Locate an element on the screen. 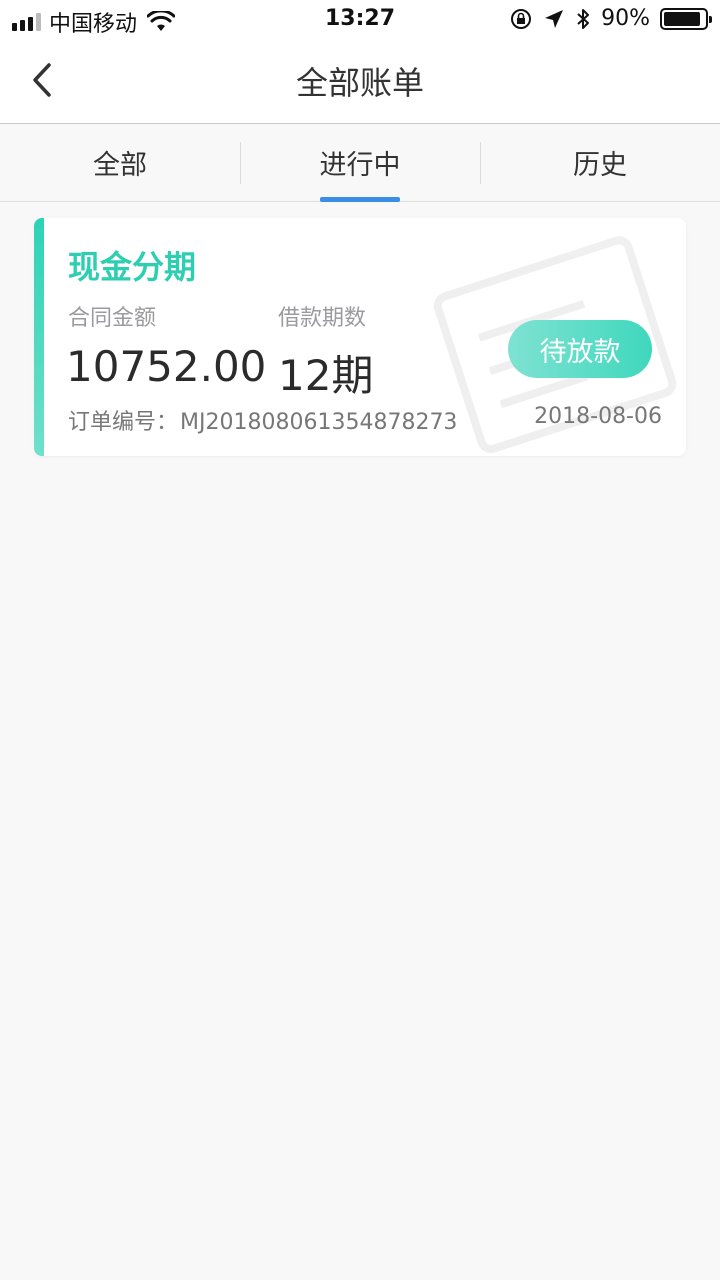 The width and height of the screenshot is (720, 1280). loan-term-value: 12期 is located at coordinates (326, 375).